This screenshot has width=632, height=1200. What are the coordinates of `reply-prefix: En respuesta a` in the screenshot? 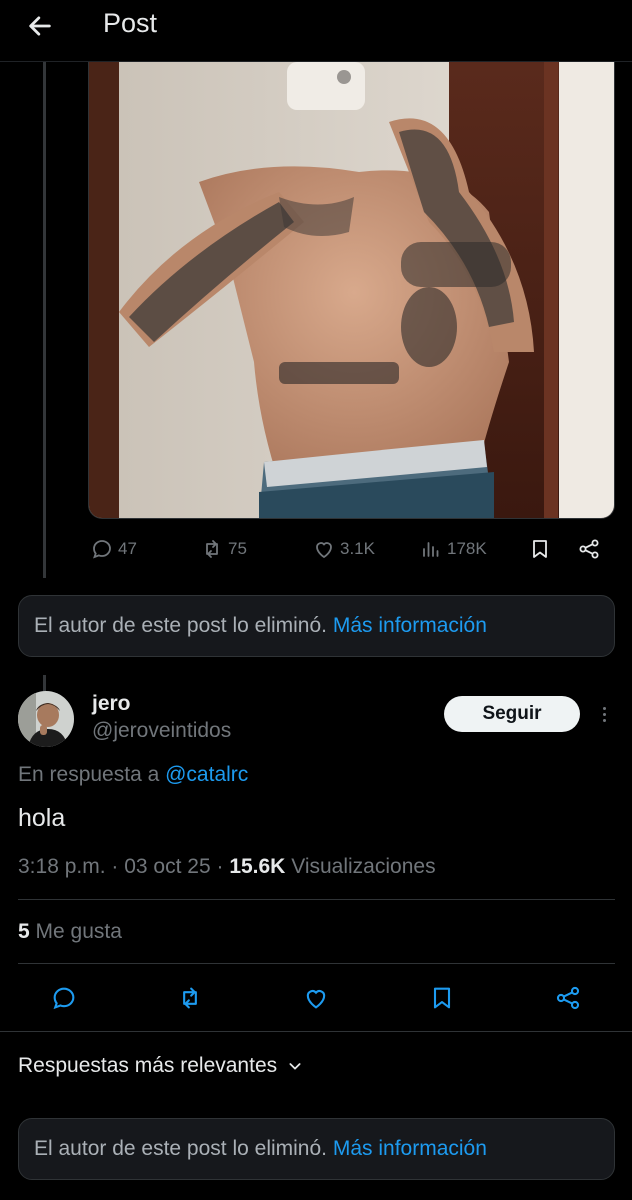 It's located at (89, 774).